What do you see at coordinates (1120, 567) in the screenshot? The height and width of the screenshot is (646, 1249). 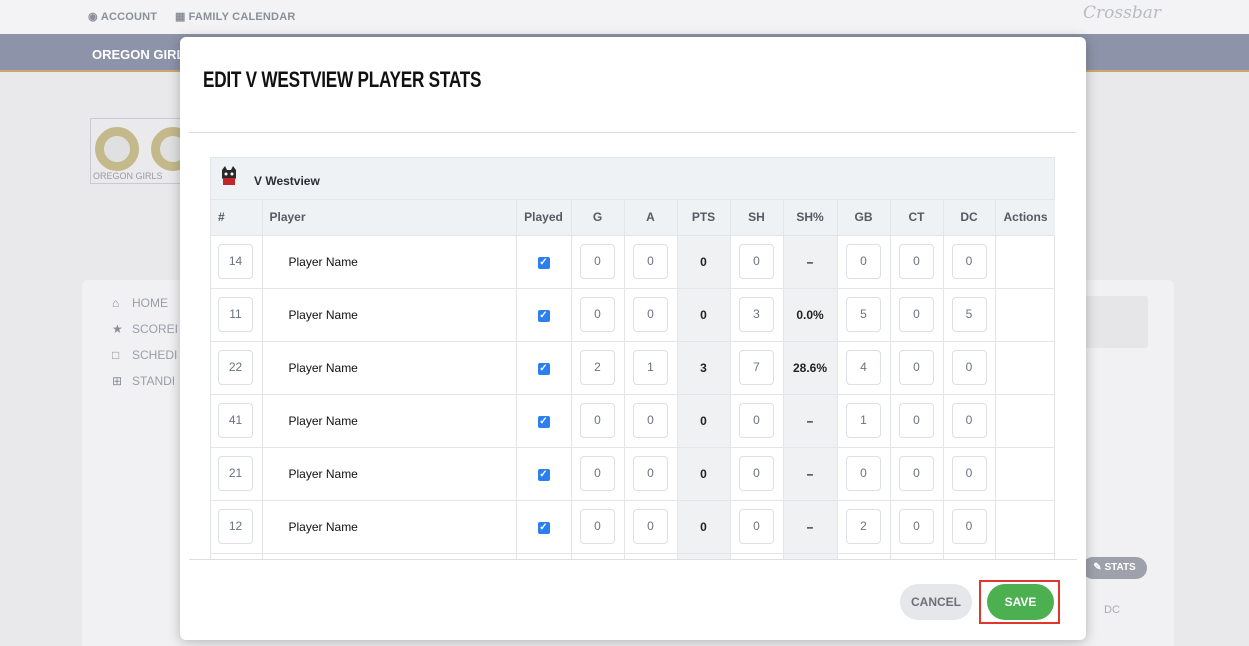 I see `stats-label: STATS` at bounding box center [1120, 567].